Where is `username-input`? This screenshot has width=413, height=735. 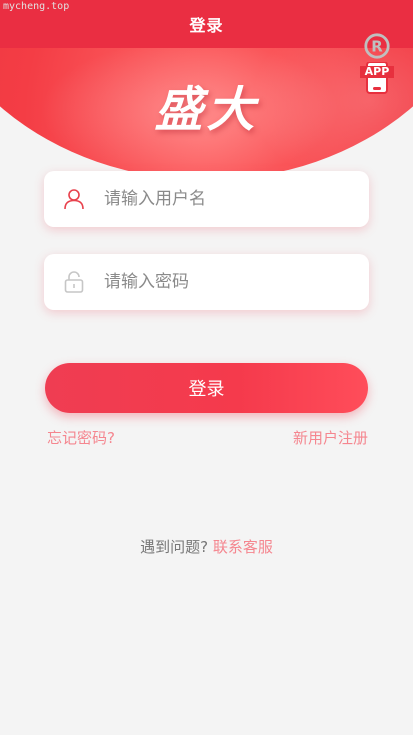 username-input is located at coordinates (224, 199).